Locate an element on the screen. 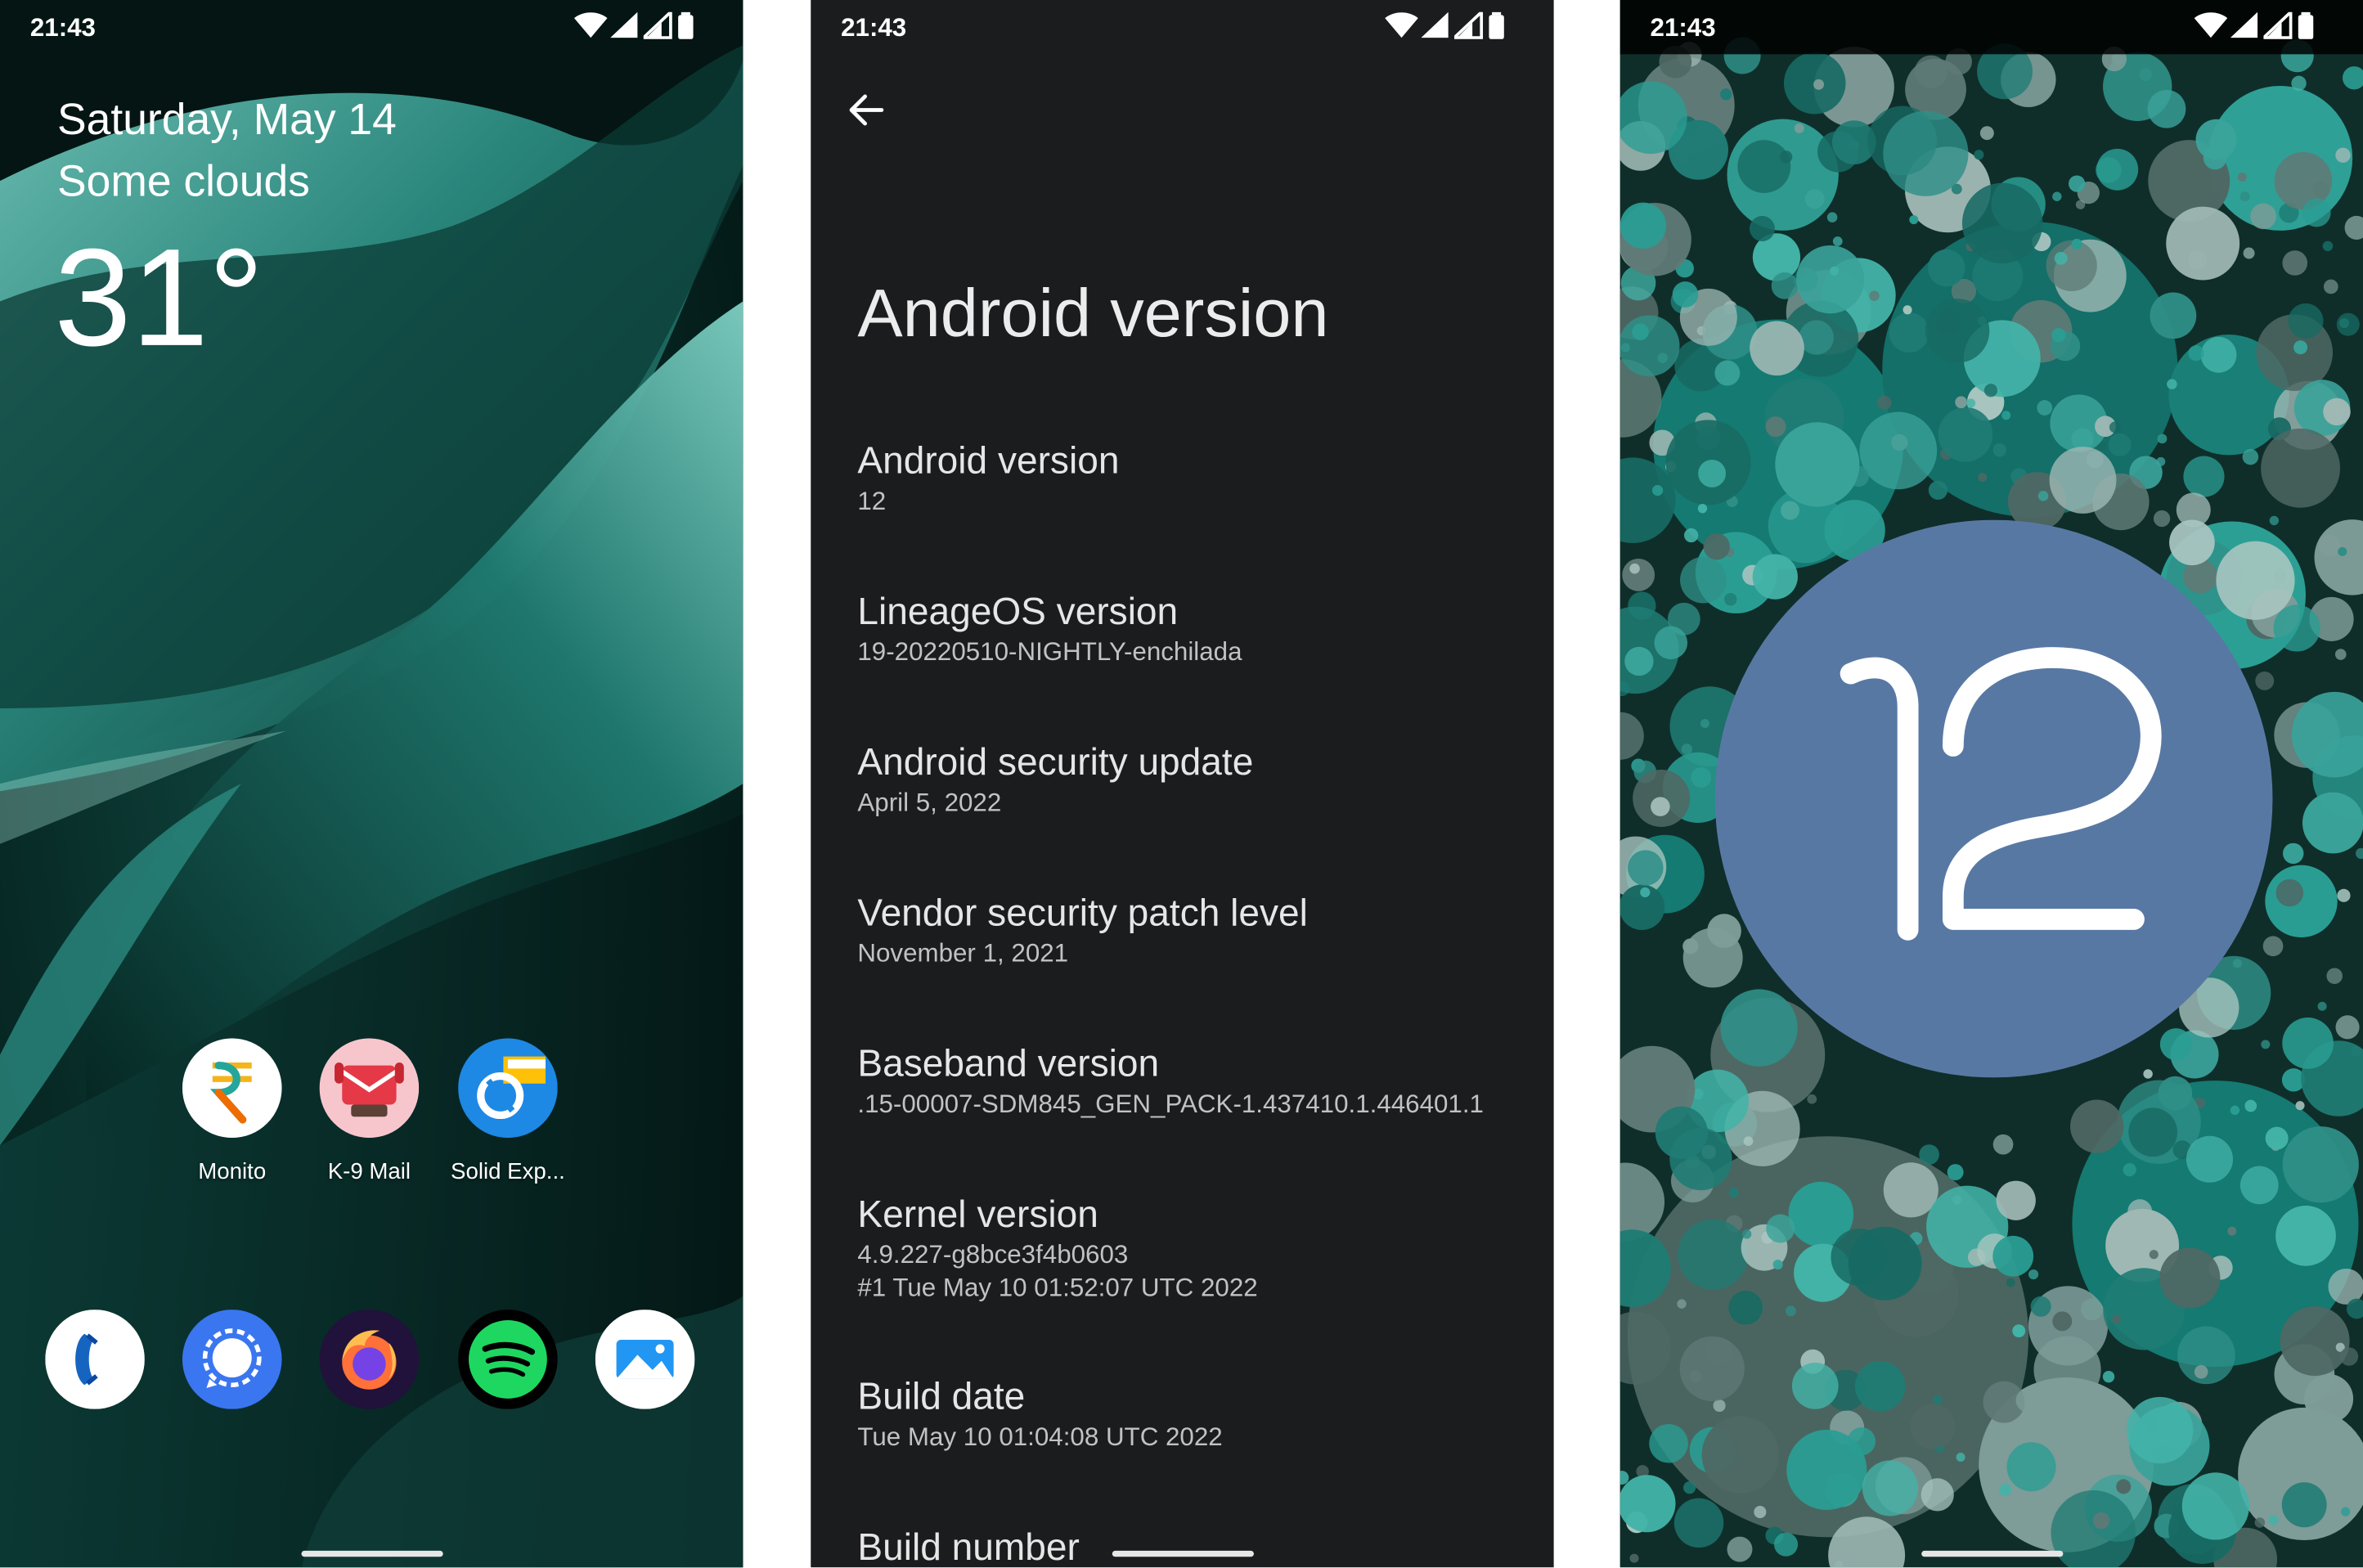  dock-spotify is located at coordinates (508, 1359).